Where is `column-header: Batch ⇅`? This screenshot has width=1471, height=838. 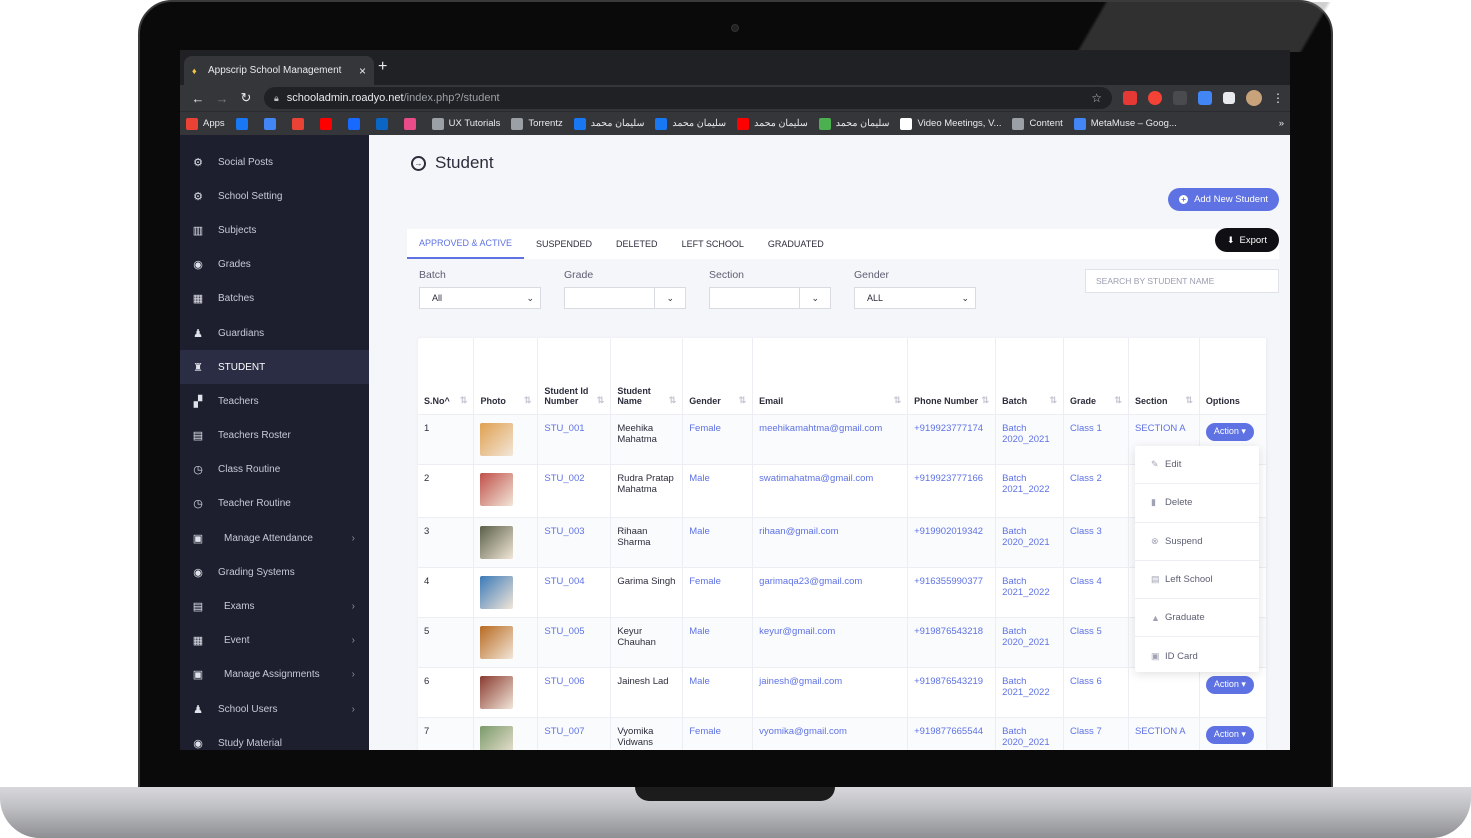
column-header: Batch ⇅ is located at coordinates (1030, 376).